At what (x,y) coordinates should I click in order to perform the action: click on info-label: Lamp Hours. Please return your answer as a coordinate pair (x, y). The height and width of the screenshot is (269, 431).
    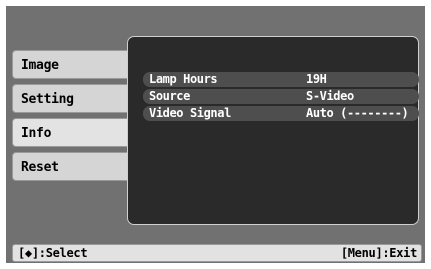
    Looking at the image, I should click on (183, 79).